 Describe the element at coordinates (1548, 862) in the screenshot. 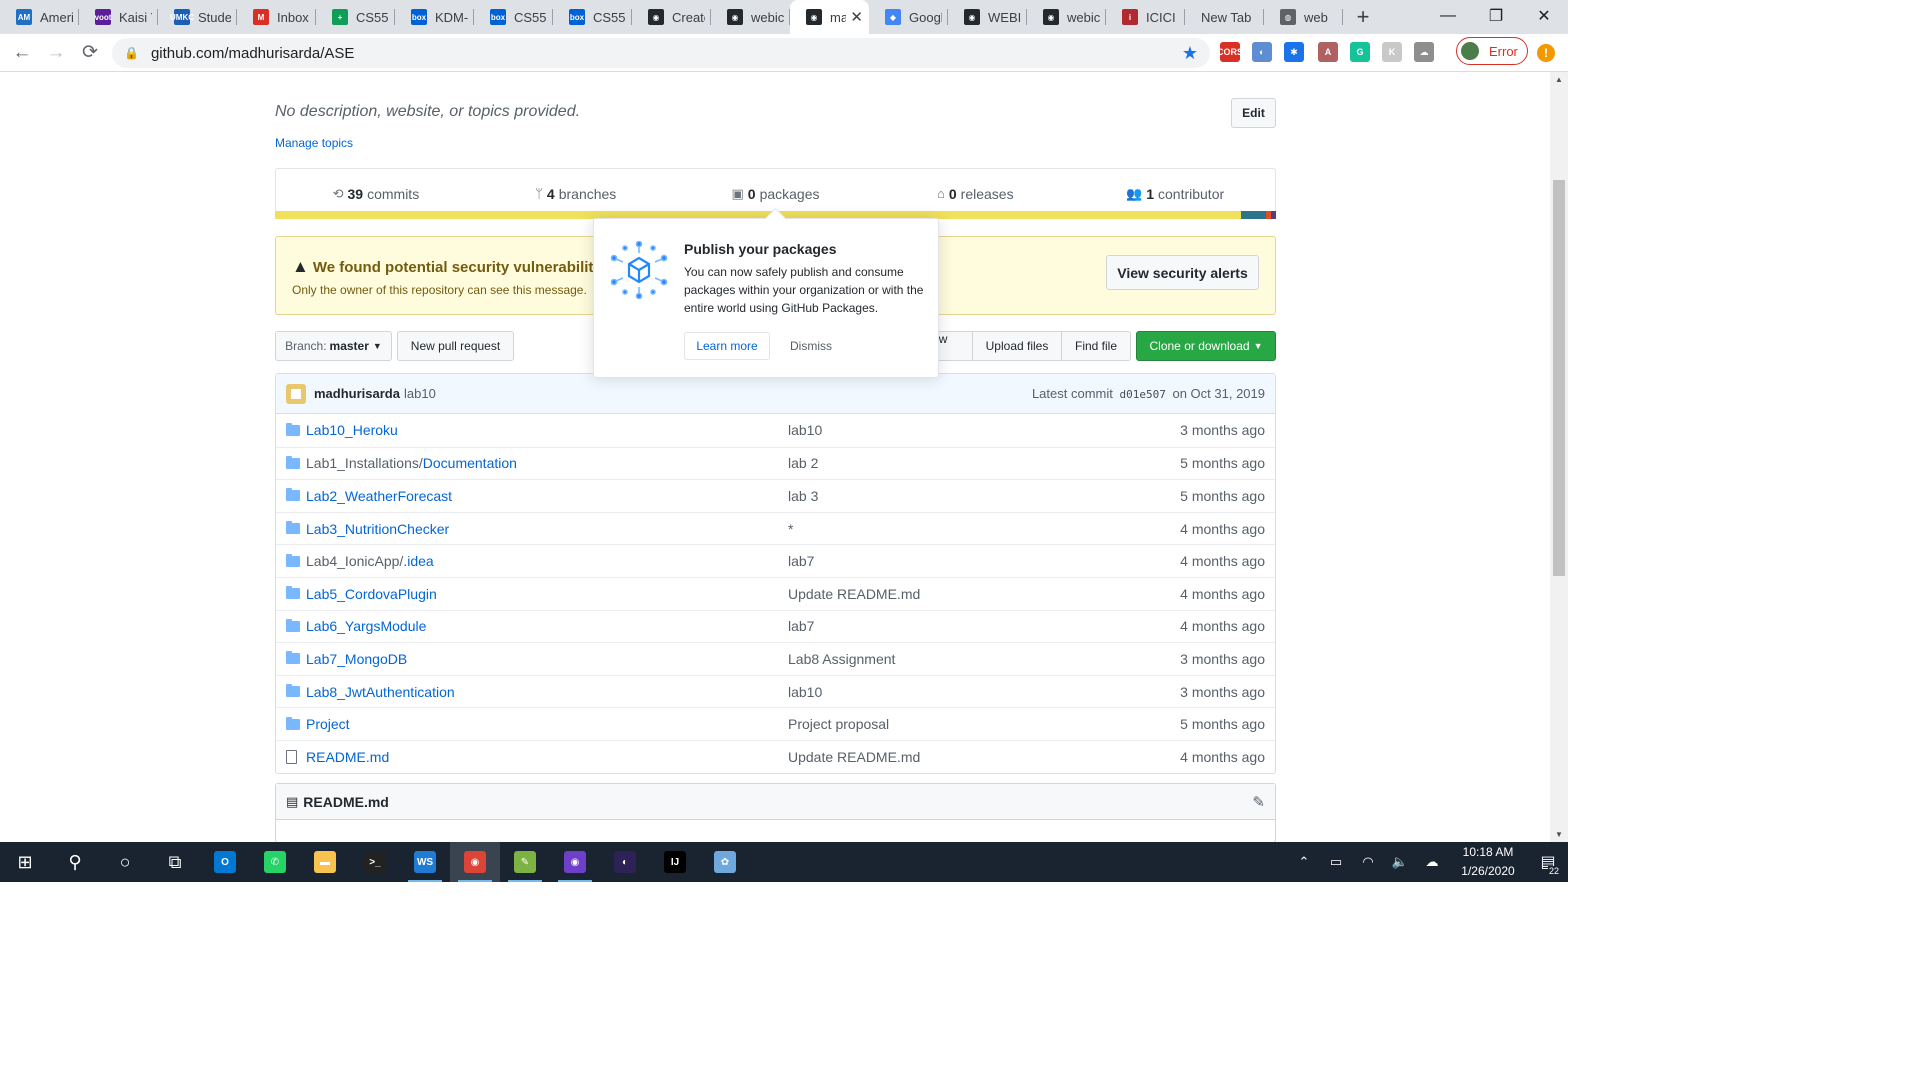

I see `action-center-icon: ▤ 22` at that location.